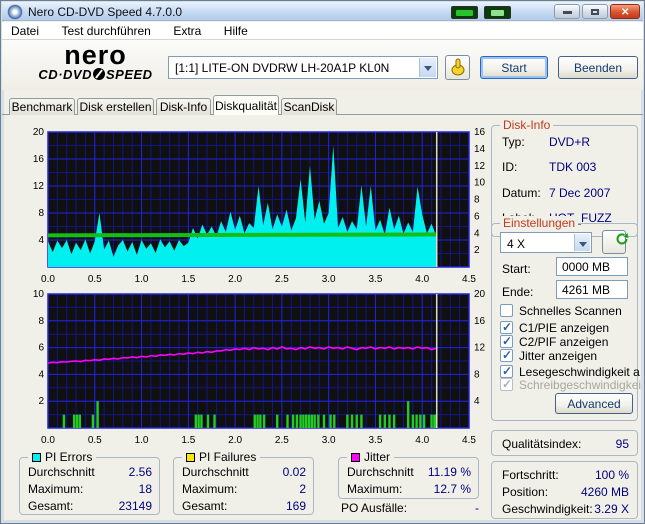 This screenshot has height=524, width=645. I want to click on eject-disc-button, so click(457, 67).